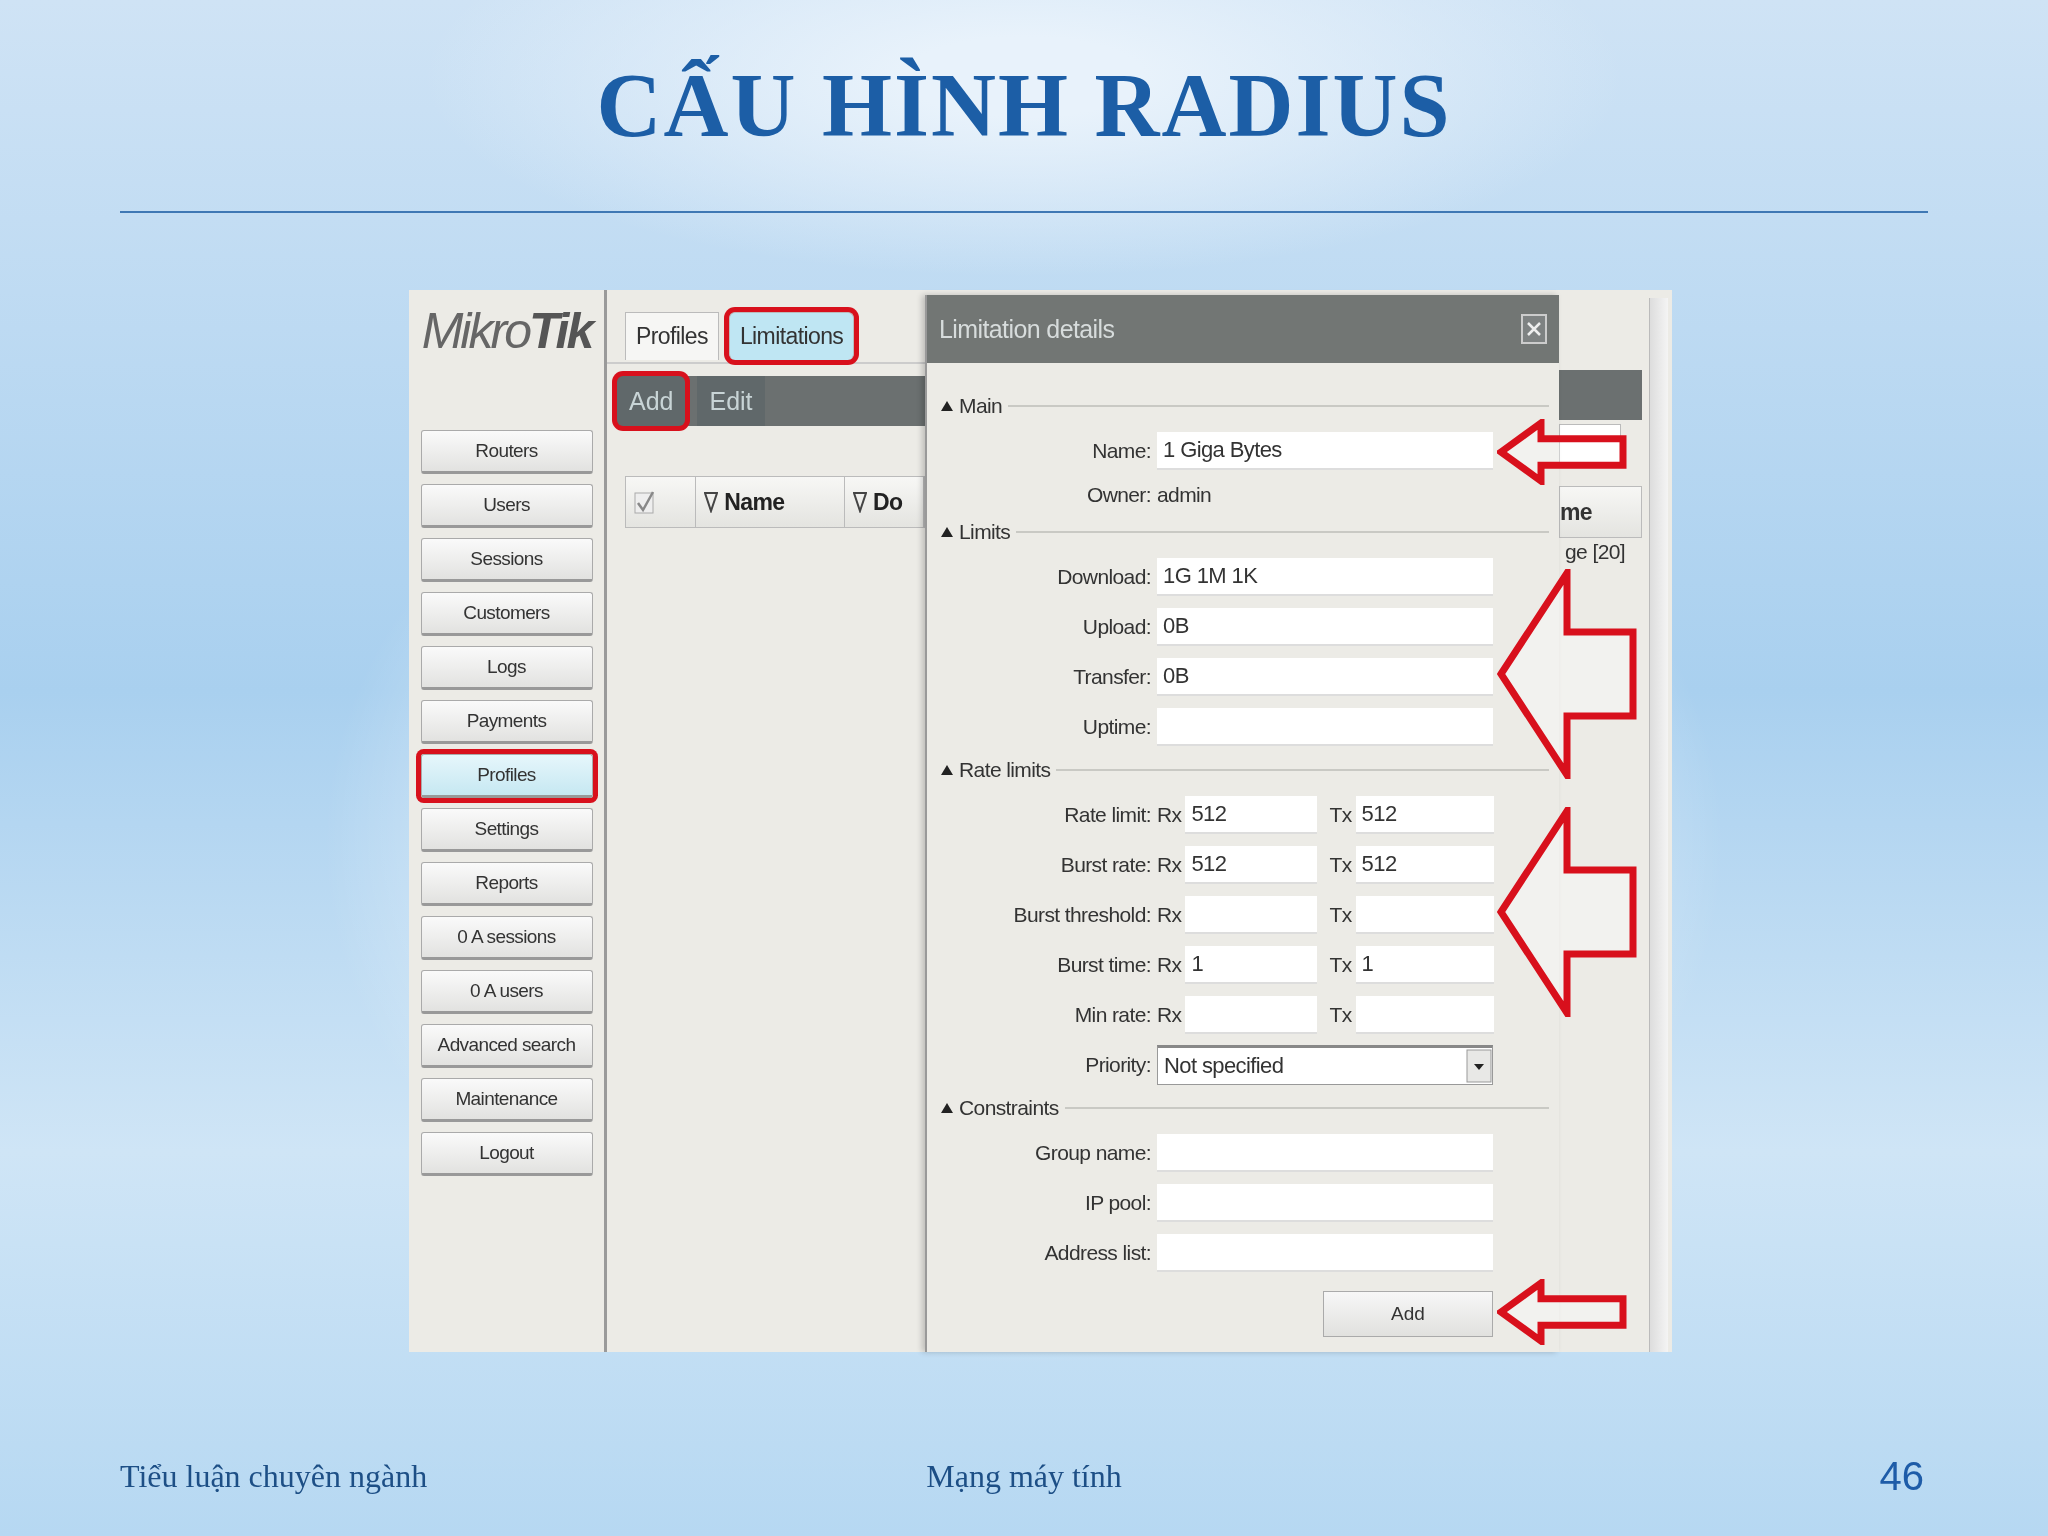 The height and width of the screenshot is (1536, 2048). I want to click on field-label: Download:, so click(1103, 577).